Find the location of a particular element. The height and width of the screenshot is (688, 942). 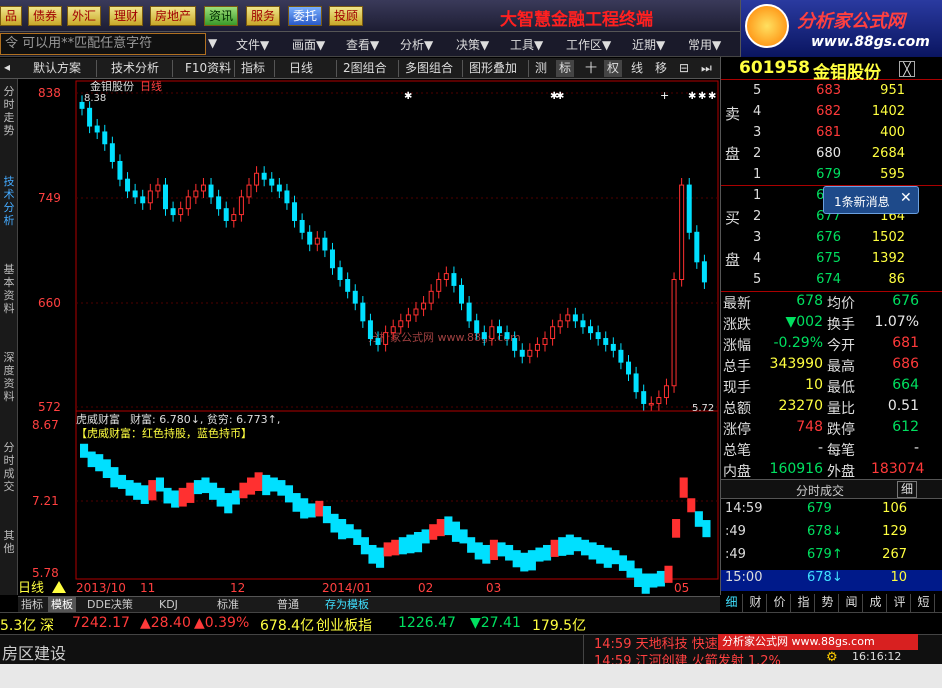

toolbar-f10: F10资料 is located at coordinates (208, 68).